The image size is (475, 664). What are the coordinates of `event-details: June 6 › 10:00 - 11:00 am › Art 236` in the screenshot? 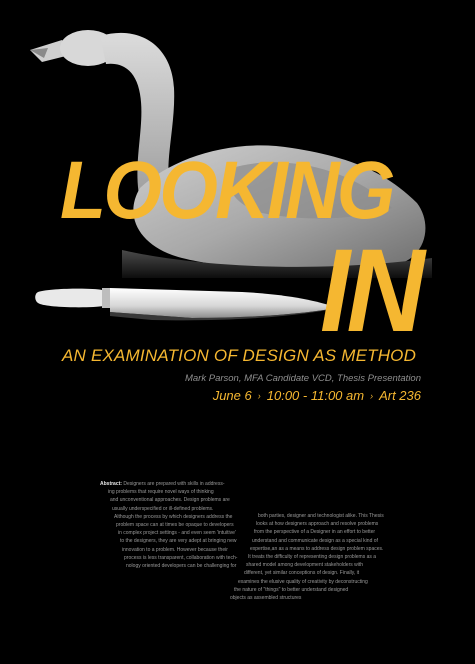 It's located at (317, 395).